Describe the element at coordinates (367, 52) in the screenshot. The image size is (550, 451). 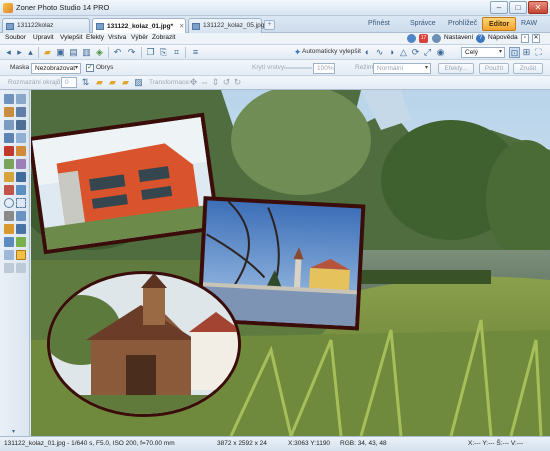
I see `levels-icon: ◐` at that location.